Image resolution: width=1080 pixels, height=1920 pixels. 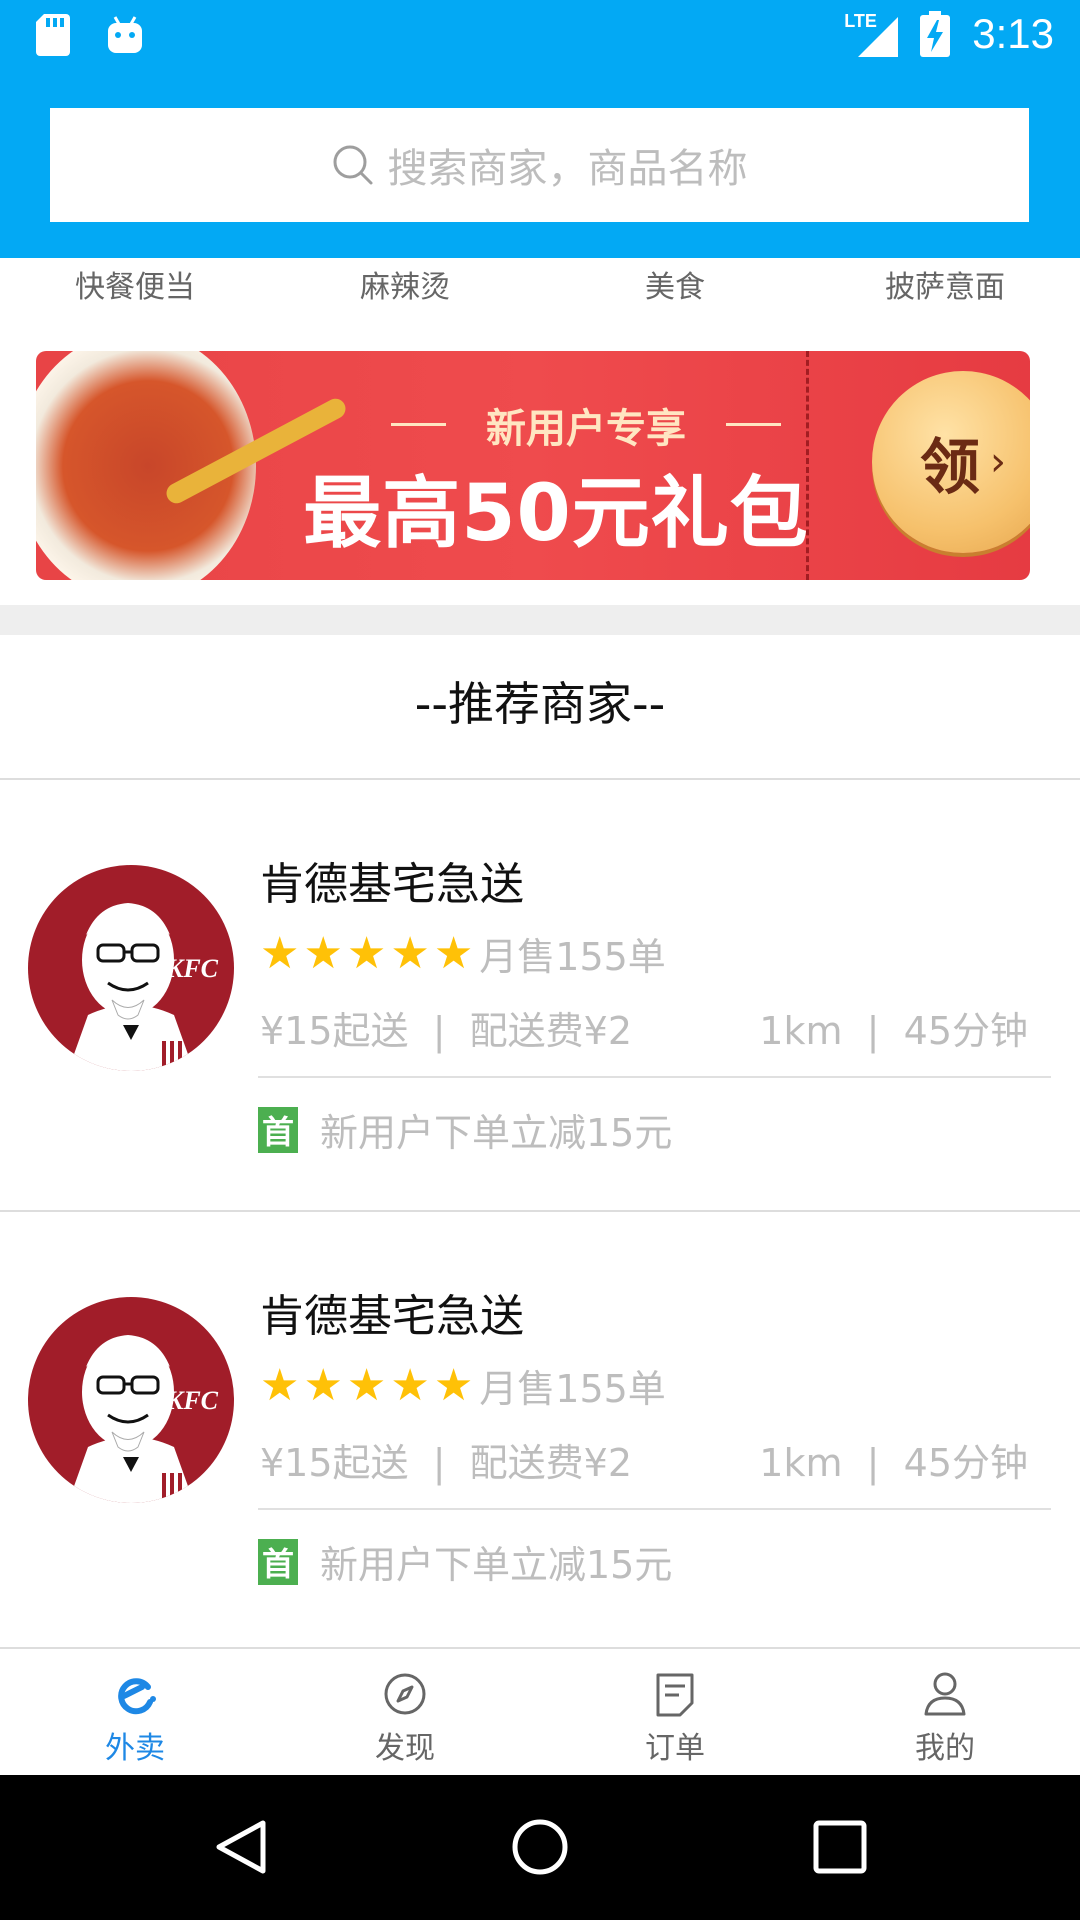 I want to click on promo-banner: 新用户专享 最高50元礼包 领 ›, so click(x=533, y=465).